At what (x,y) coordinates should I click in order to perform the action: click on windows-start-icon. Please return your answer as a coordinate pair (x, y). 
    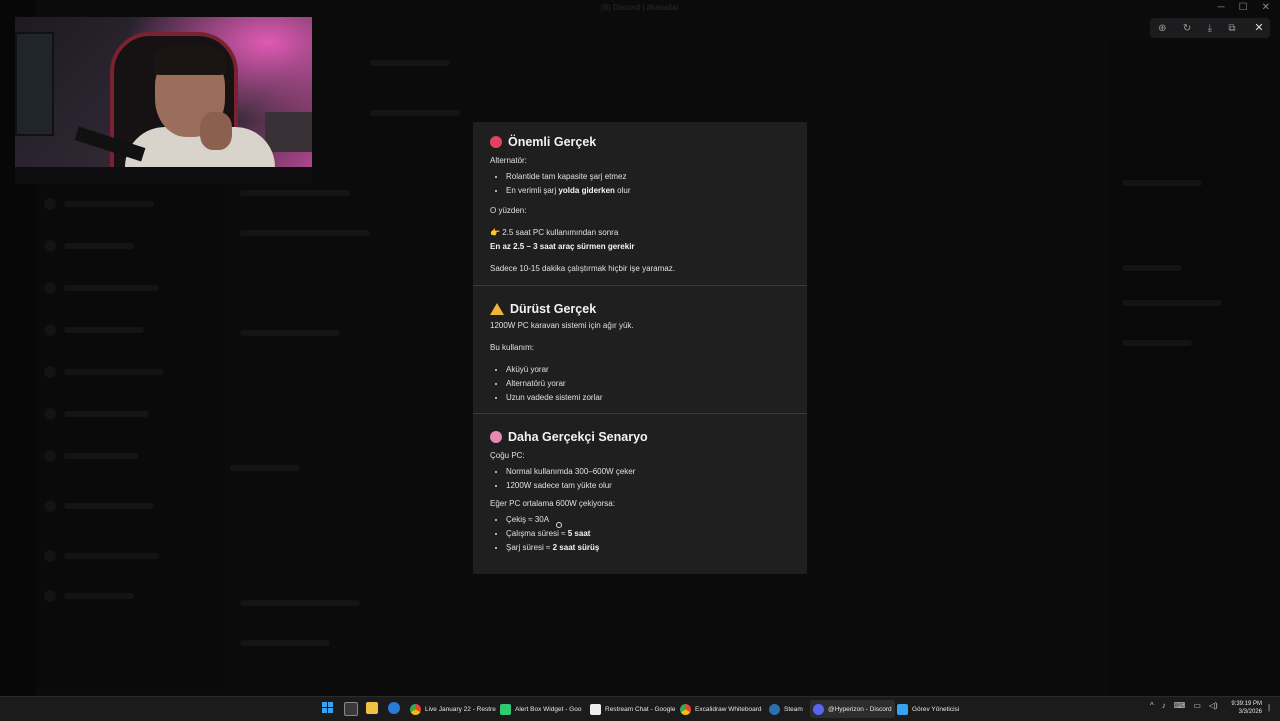
    Looking at the image, I should click on (328, 708).